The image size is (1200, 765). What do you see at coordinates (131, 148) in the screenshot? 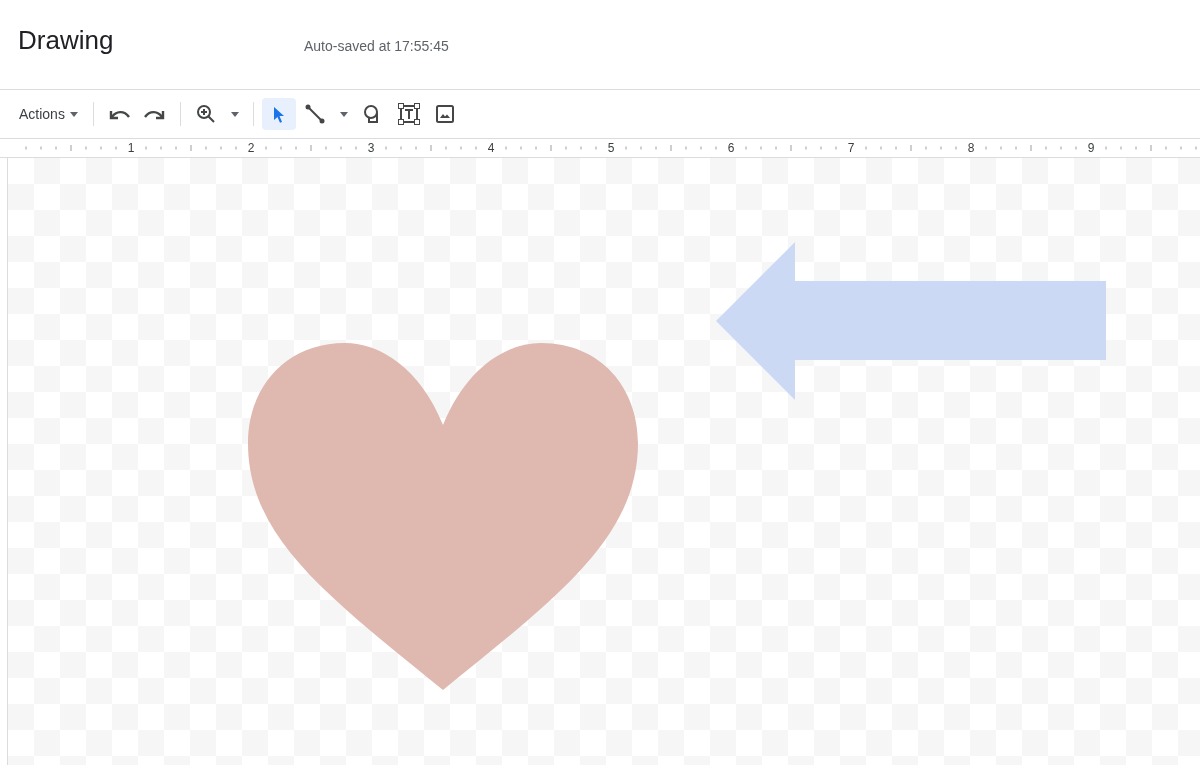
I see `ruler-number: 1` at bounding box center [131, 148].